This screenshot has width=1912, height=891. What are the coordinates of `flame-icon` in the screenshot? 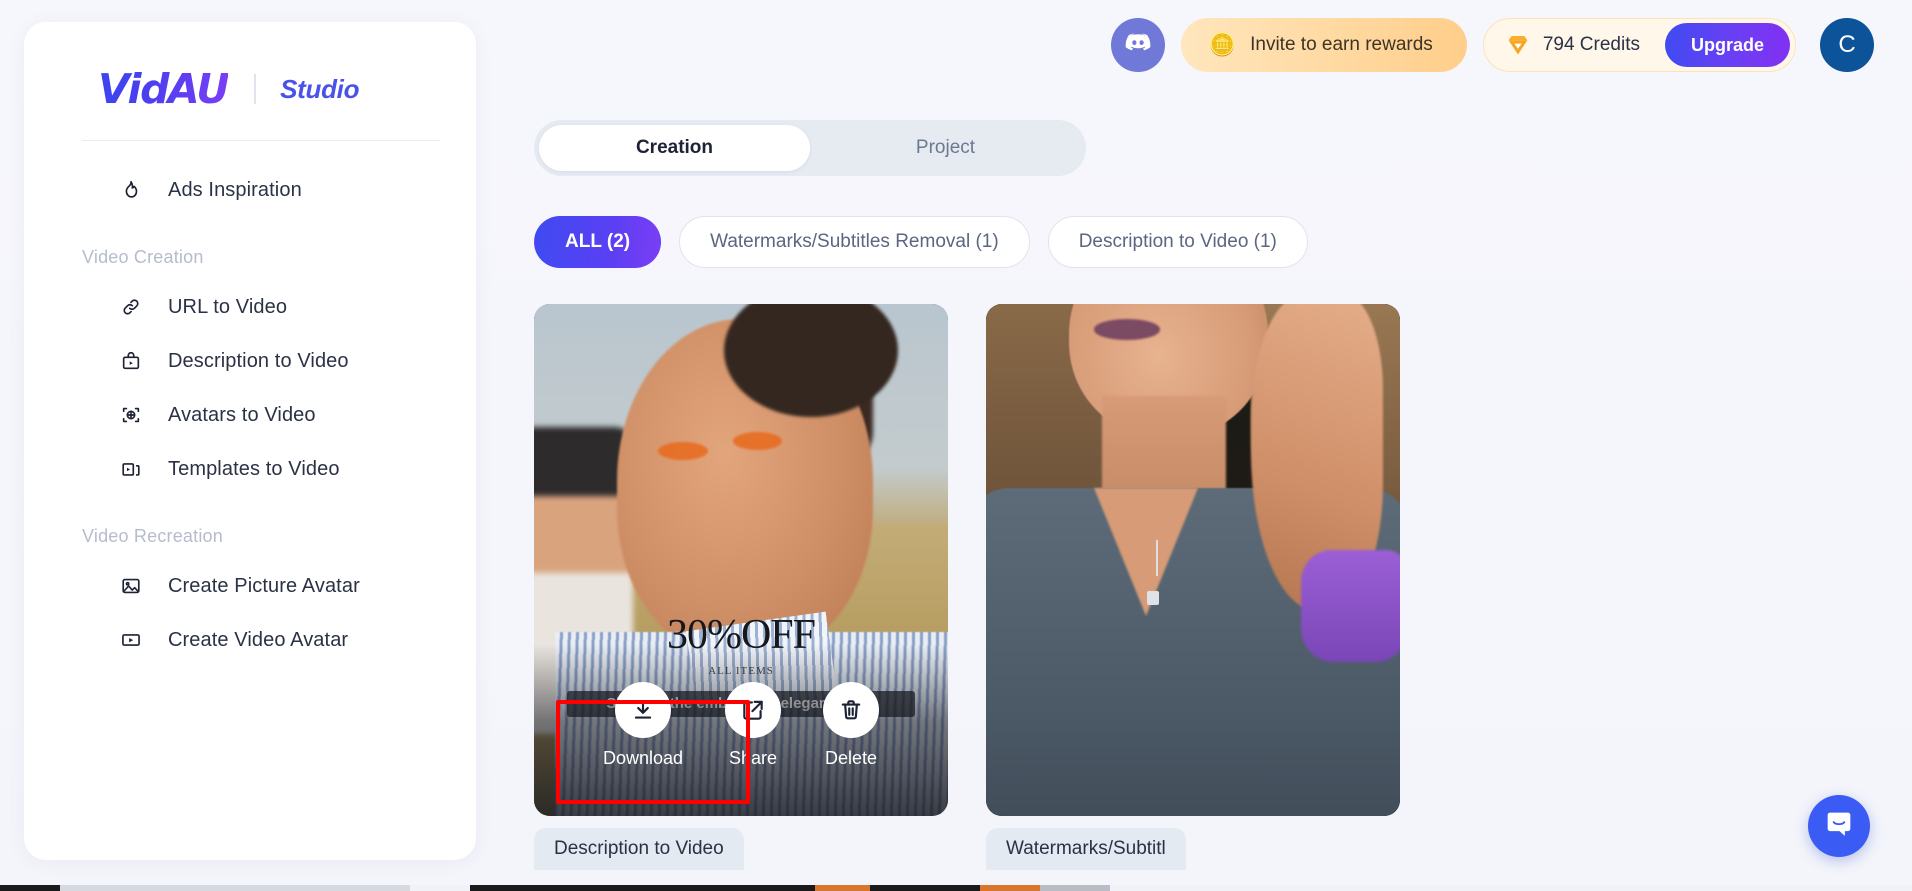 It's located at (131, 190).